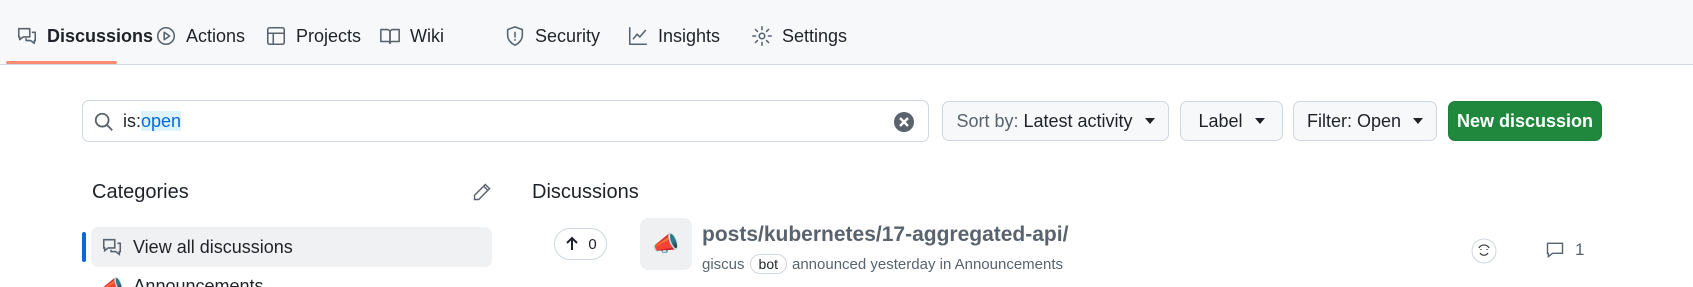  Describe the element at coordinates (572, 243) in the screenshot. I see `arrow-up-icon` at that location.